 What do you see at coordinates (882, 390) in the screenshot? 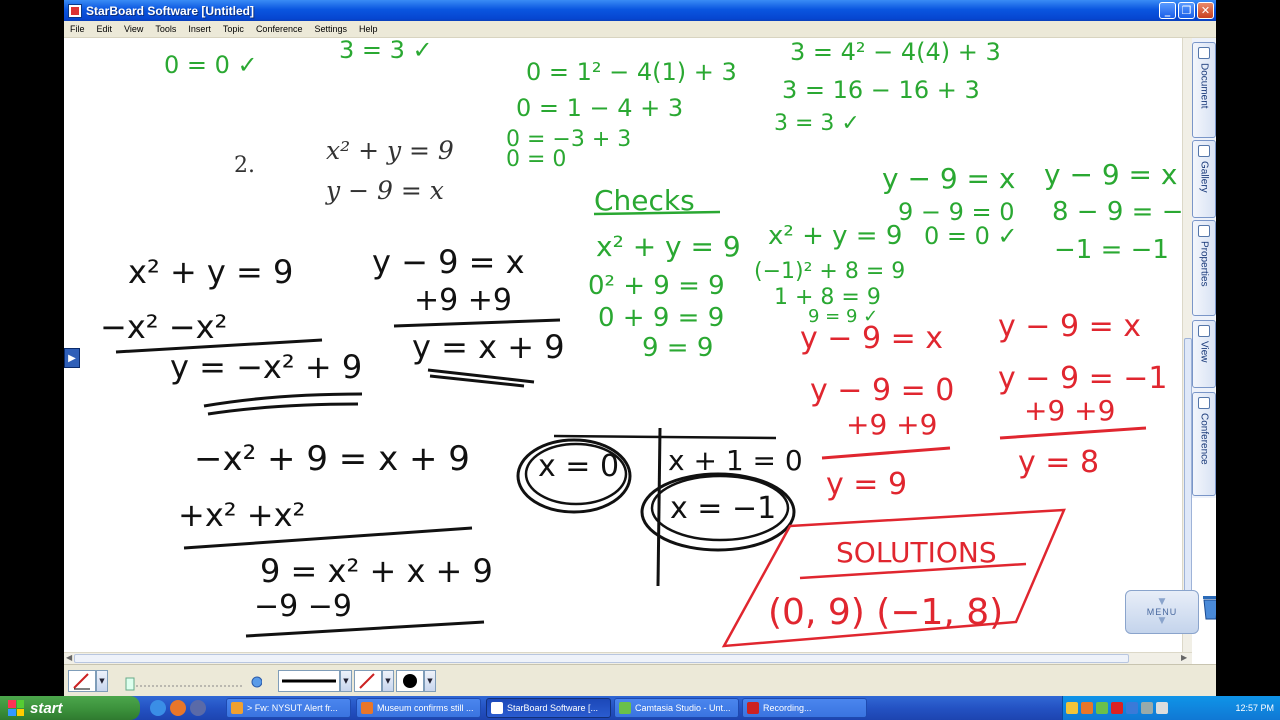
I see `ink-red-1-1: y − 9 = 0` at bounding box center [882, 390].